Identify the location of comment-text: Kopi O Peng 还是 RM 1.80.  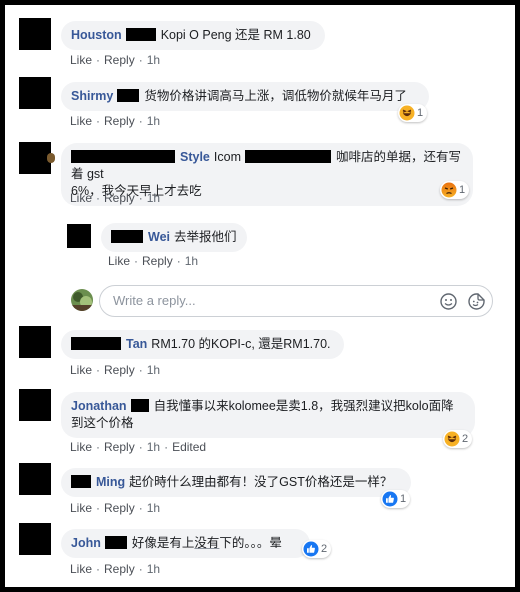
(235, 35).